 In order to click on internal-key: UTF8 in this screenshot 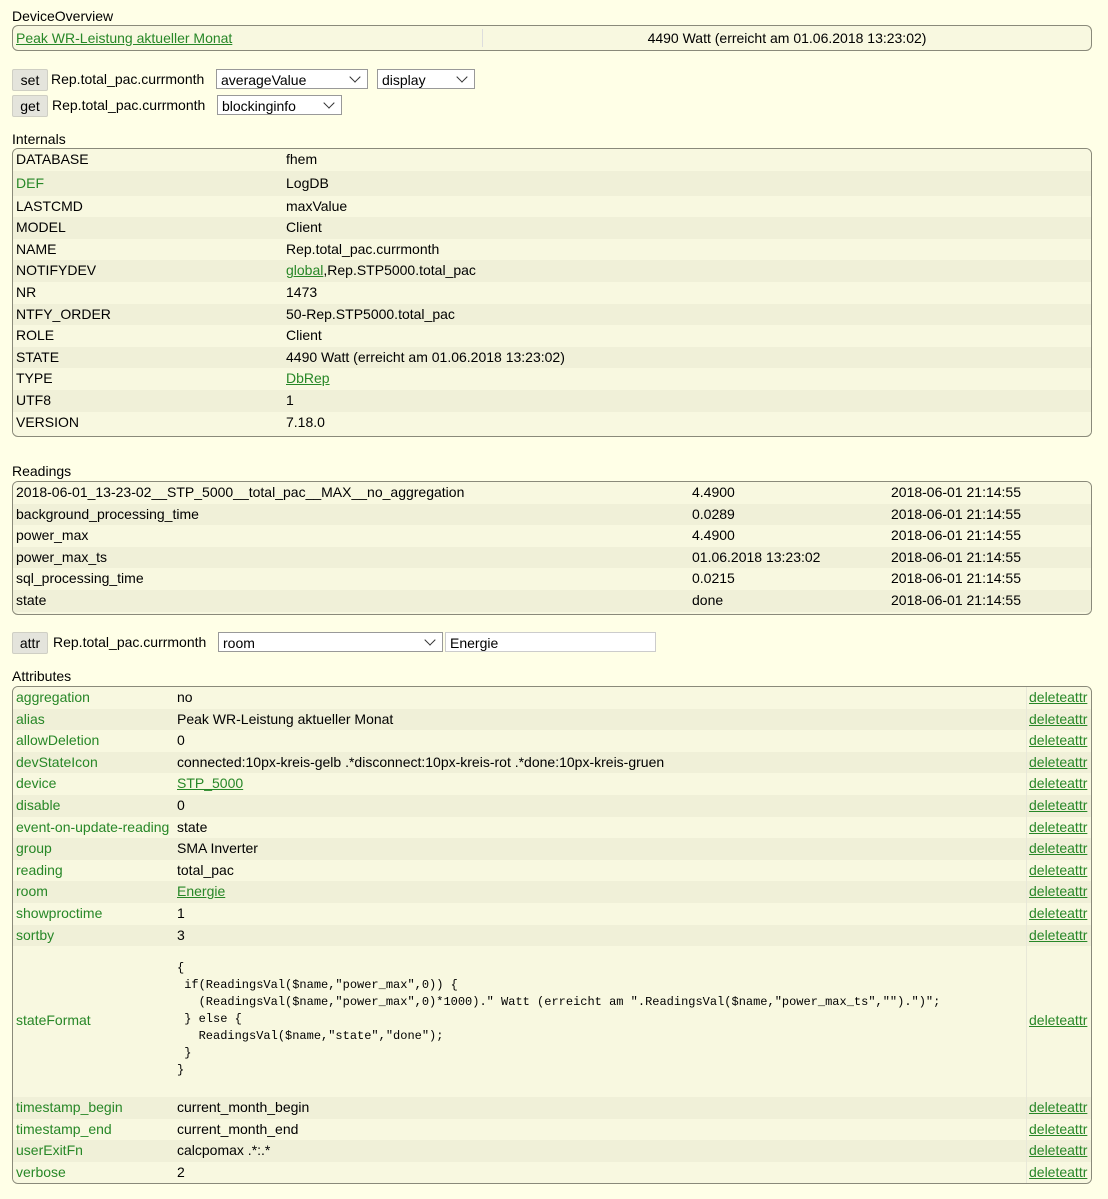, I will do `click(33, 399)`.